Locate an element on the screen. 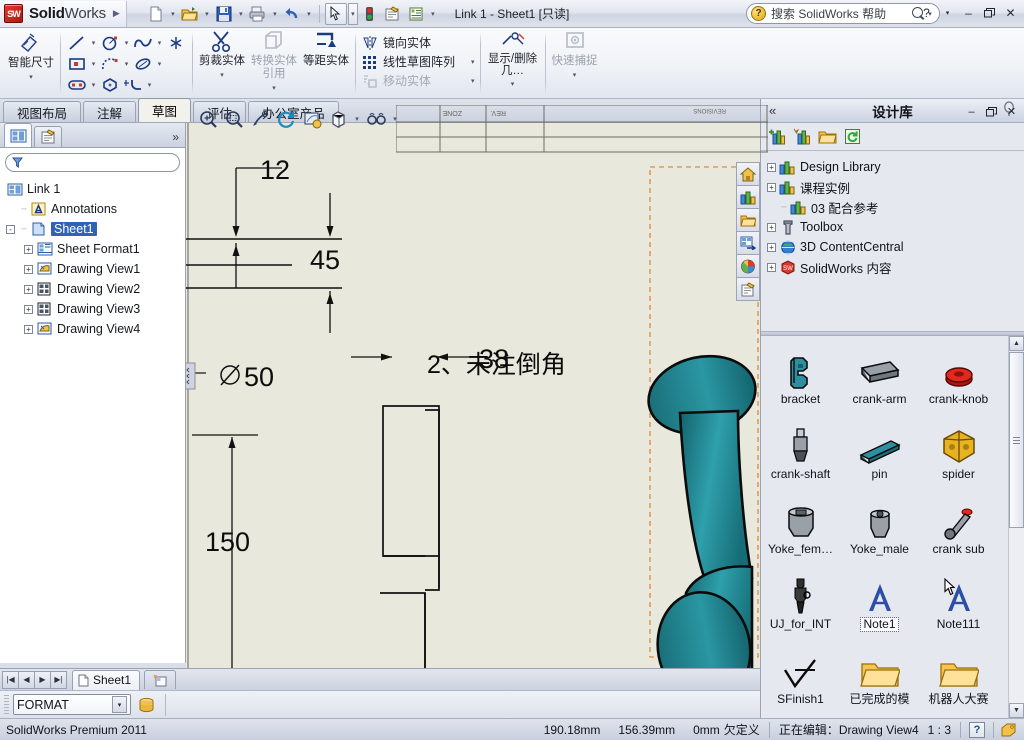  edit-sheet-format-caret-icon: ▾ is located at coordinates (433, 14).